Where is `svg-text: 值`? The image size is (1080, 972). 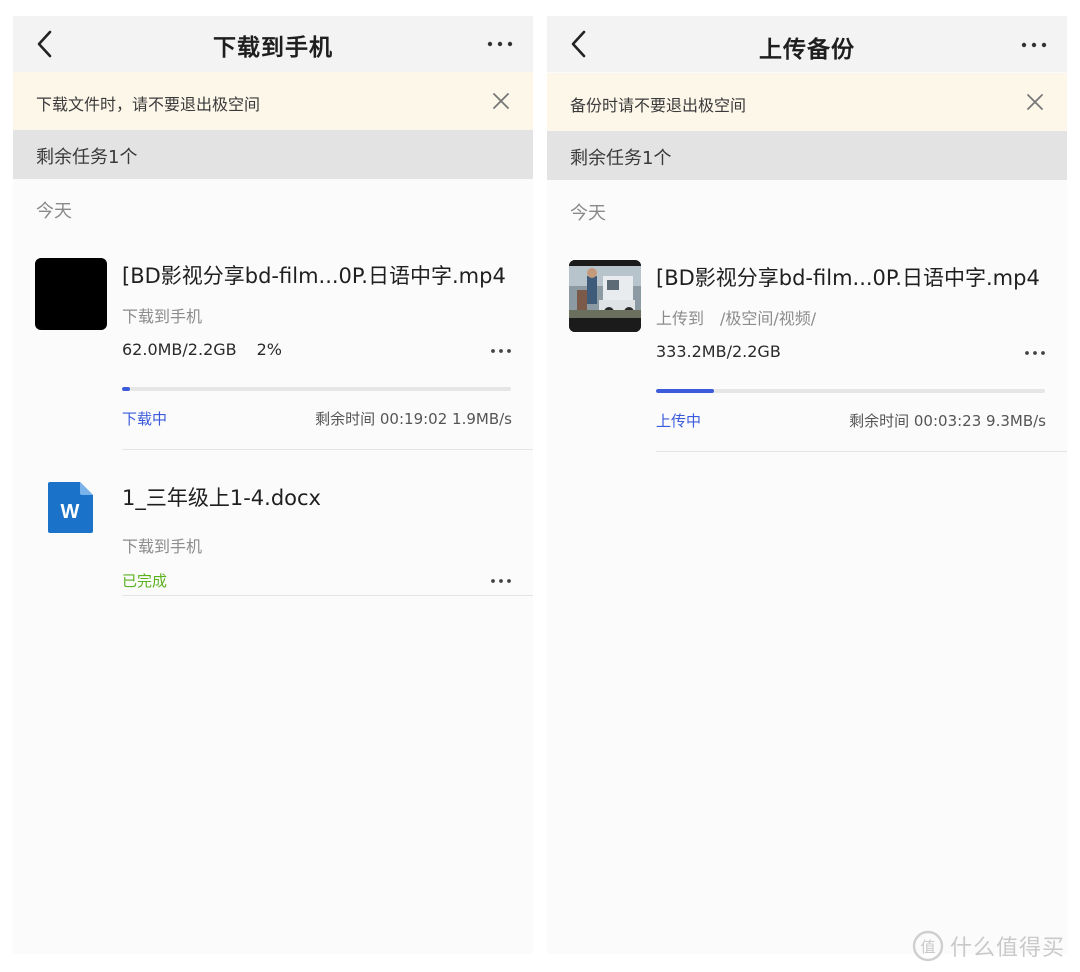
svg-text: 值 is located at coordinates (927, 947).